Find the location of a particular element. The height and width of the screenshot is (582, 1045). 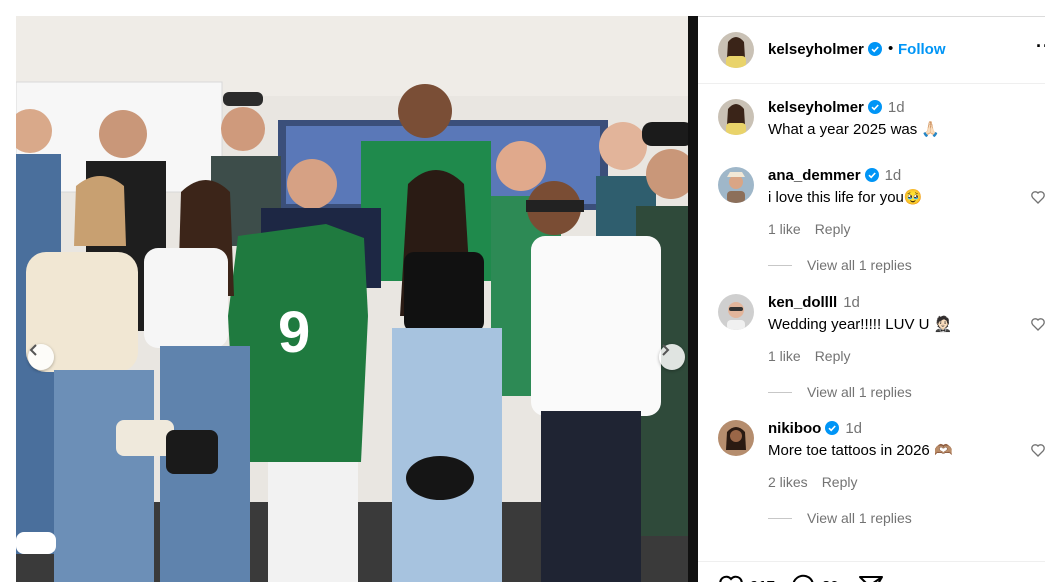

share-button is located at coordinates (871, 578).